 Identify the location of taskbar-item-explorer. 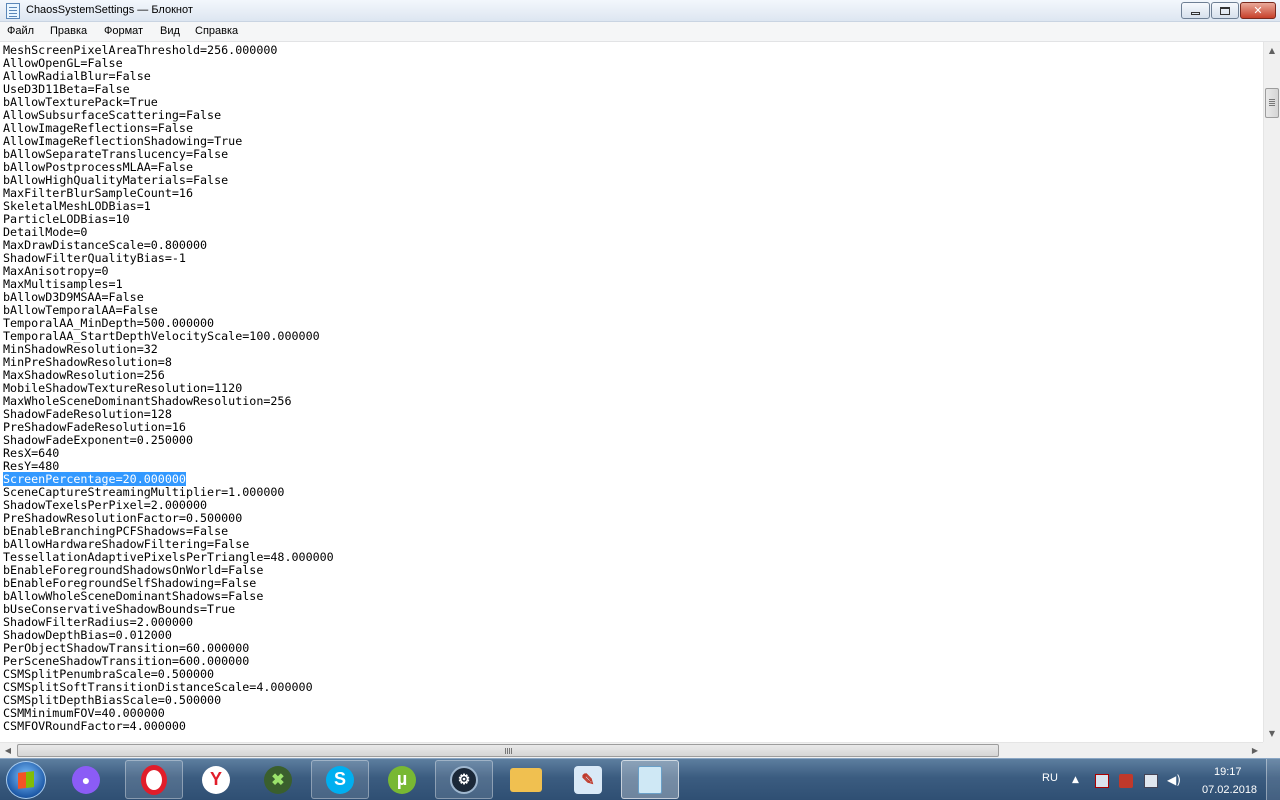
(526, 779).